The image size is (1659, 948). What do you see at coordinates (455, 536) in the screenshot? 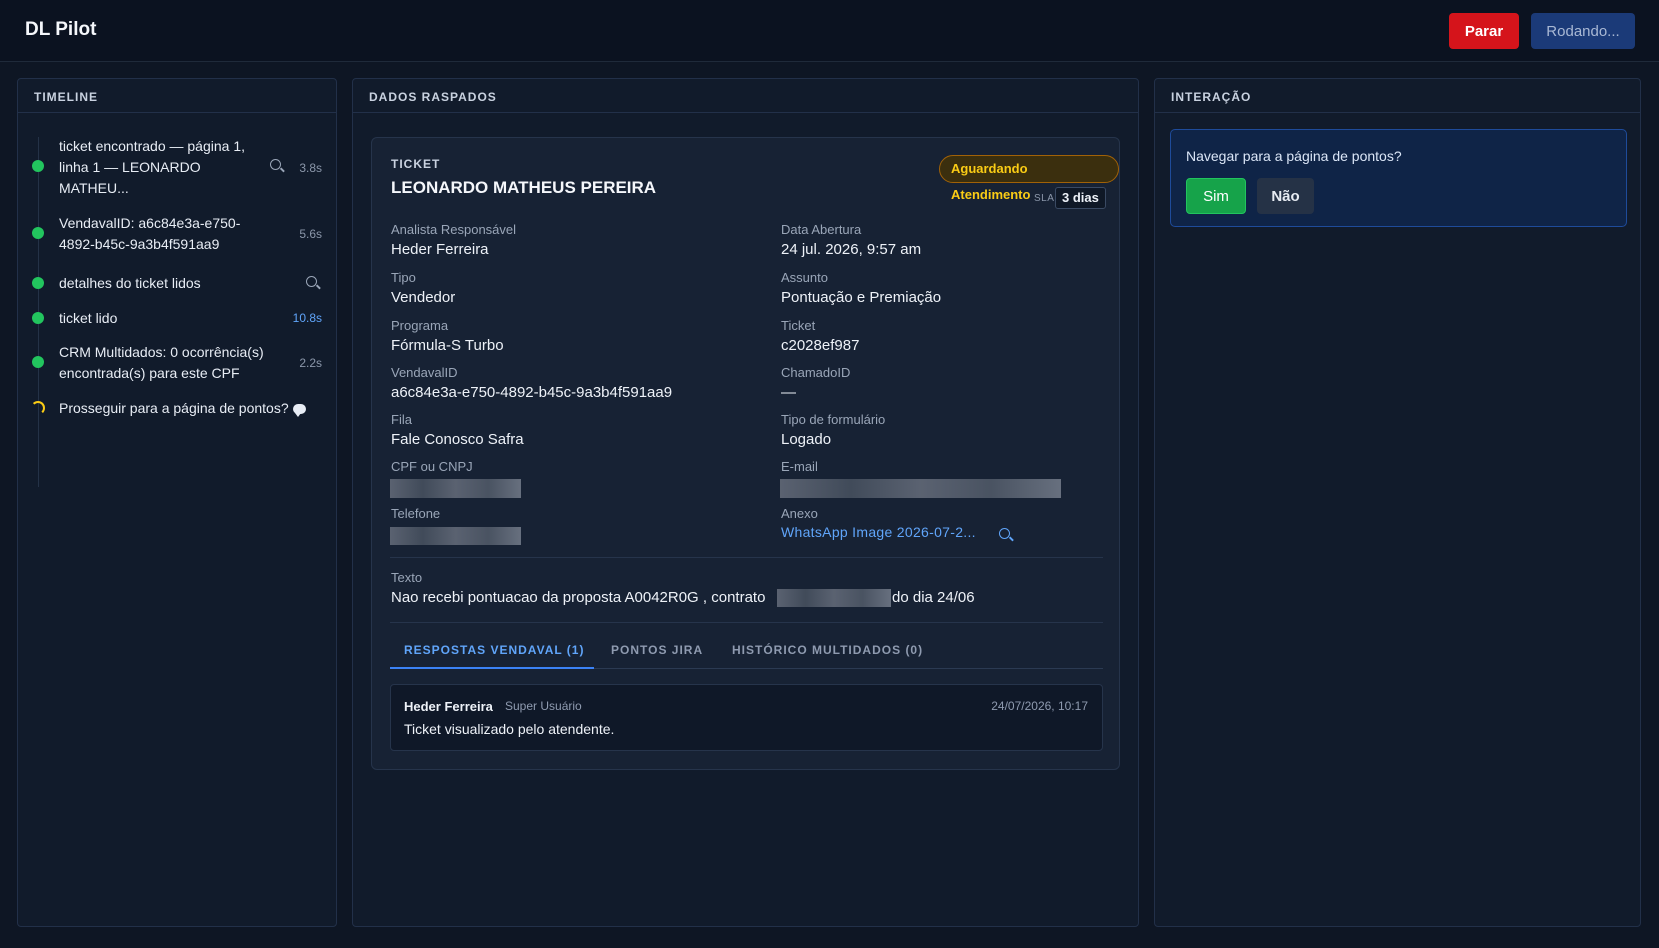
I see `redacted-phone` at bounding box center [455, 536].